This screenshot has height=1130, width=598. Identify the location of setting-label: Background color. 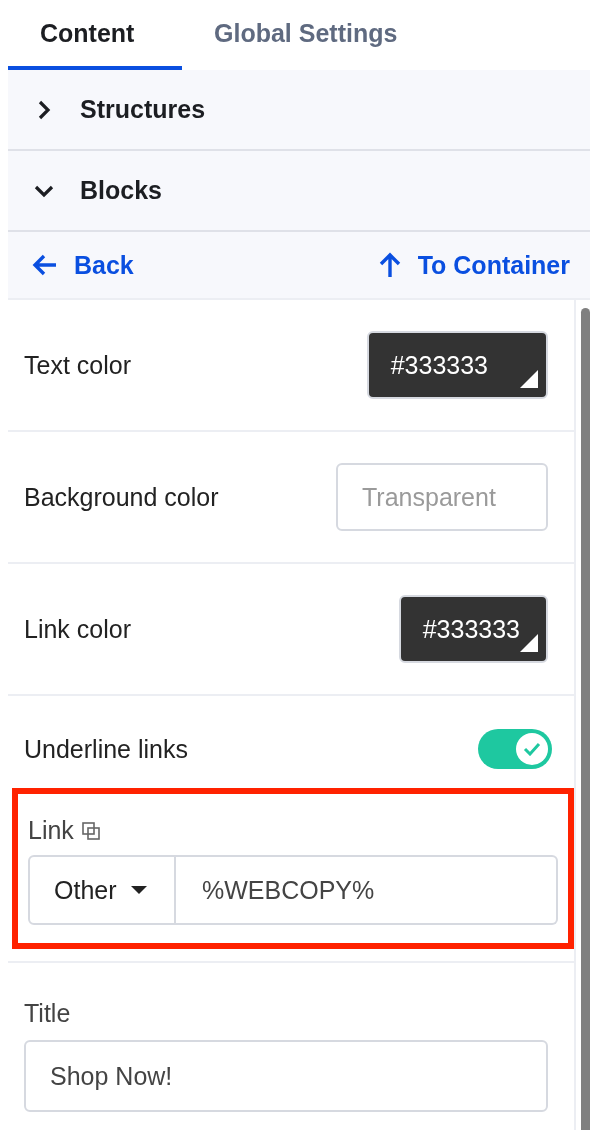
(121, 497).